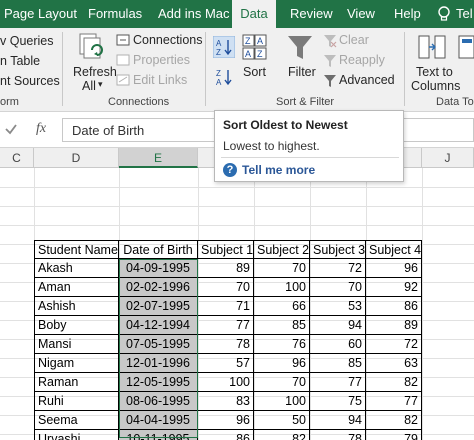  I want to click on score-cell: 57, so click(226, 363).